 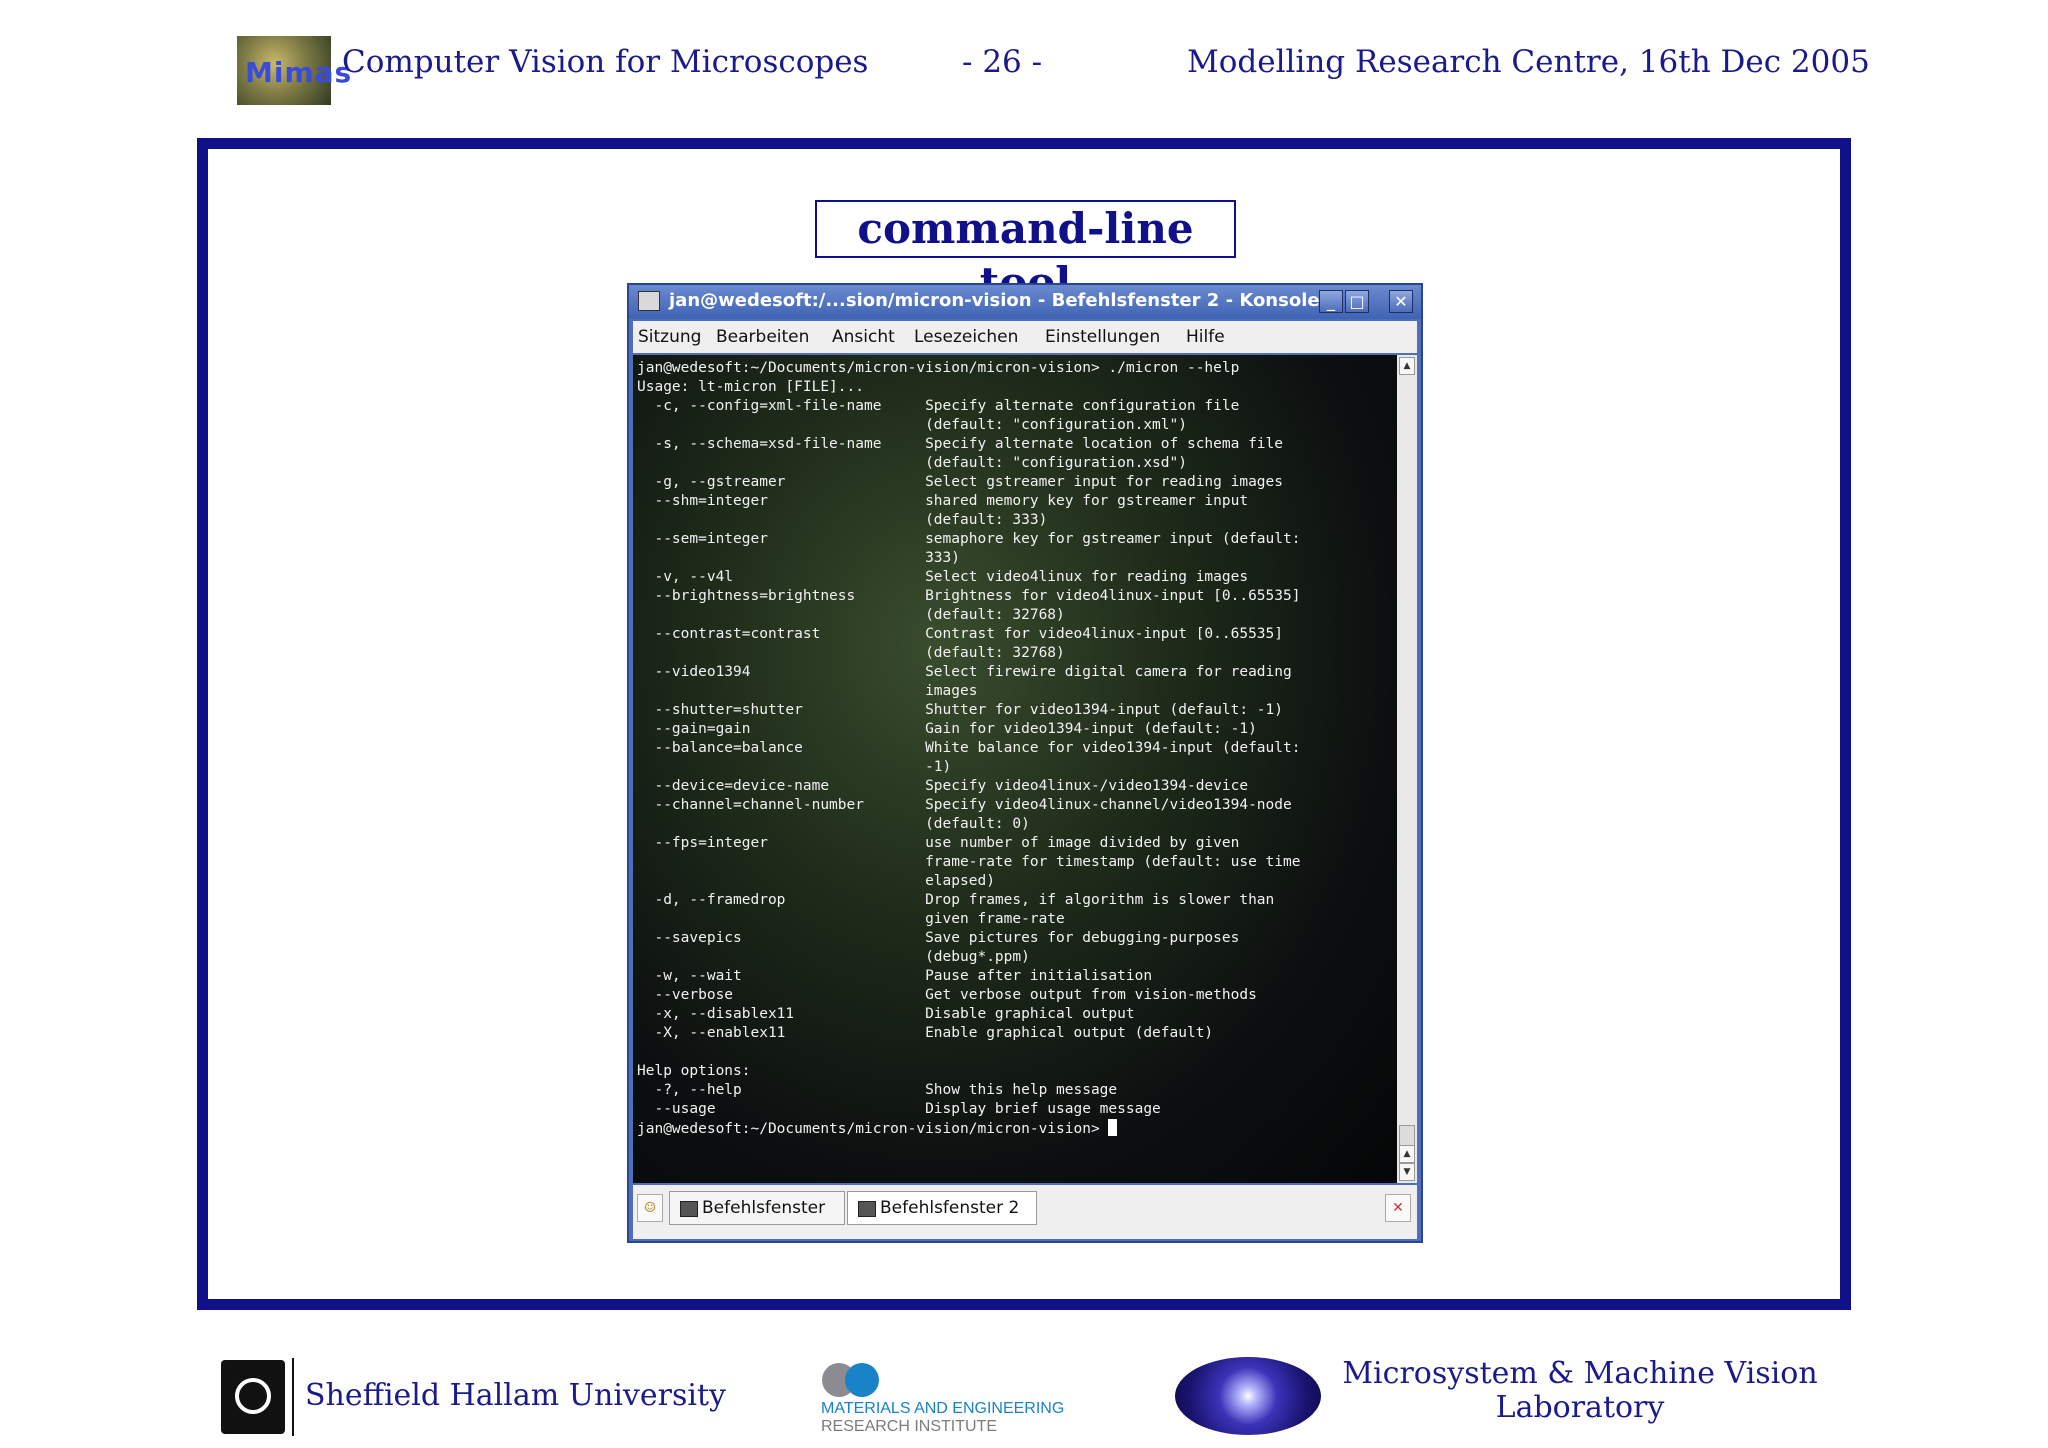 What do you see at coordinates (1102, 337) in the screenshot?
I see `menu-einstellungen: Einstellungen` at bounding box center [1102, 337].